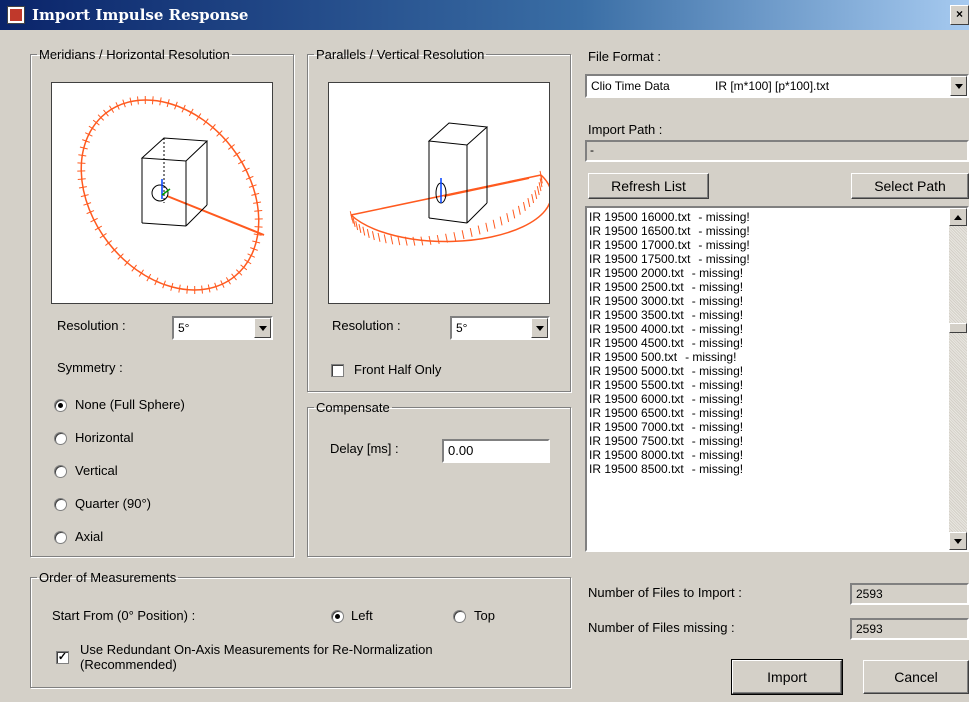 The height and width of the screenshot is (702, 969). Describe the element at coordinates (958, 379) in the screenshot. I see `file-list-scrollbar` at that location.